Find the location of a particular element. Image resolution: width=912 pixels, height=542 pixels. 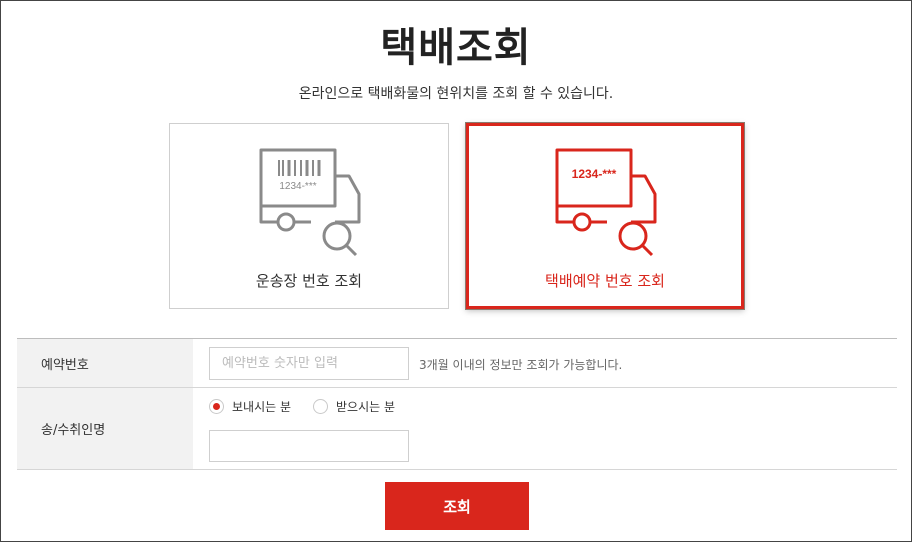

name-label: 송/수취인명 is located at coordinates (105, 428).